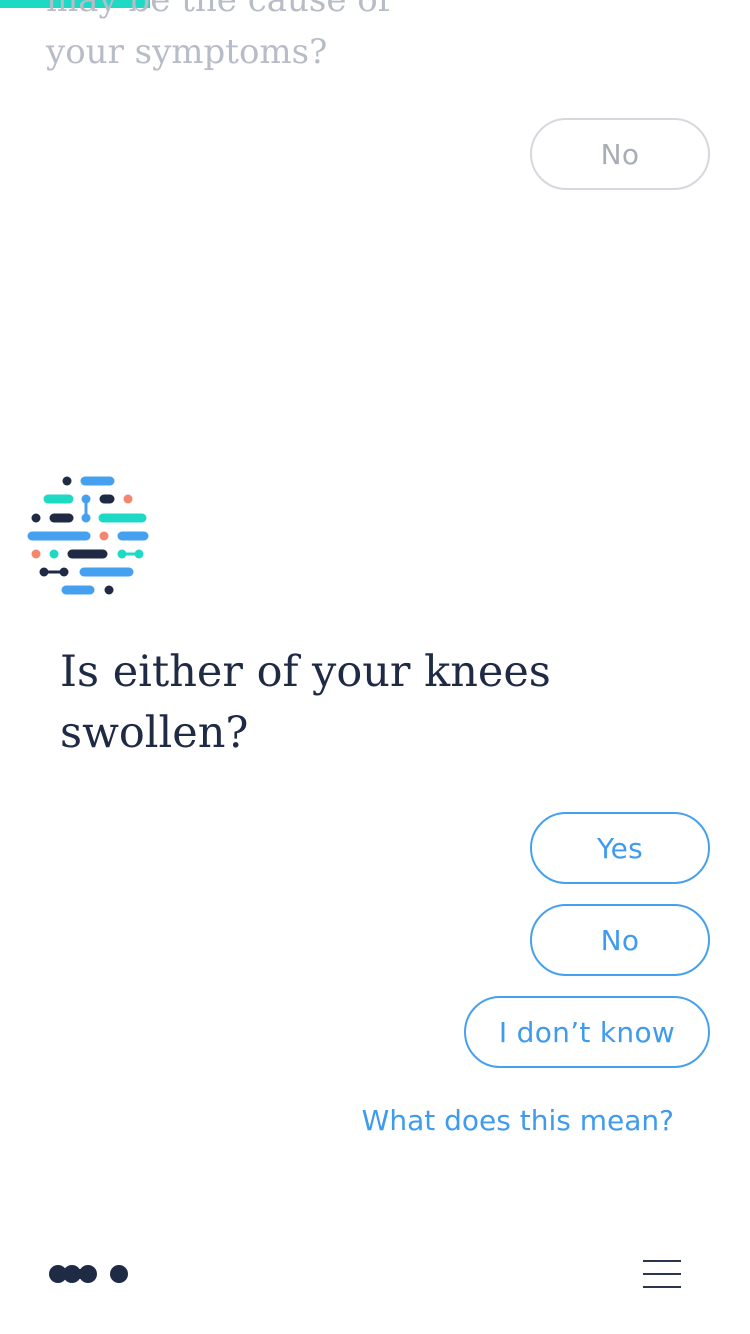  Describe the element at coordinates (620, 848) in the screenshot. I see `answer-yes-button: Yes` at that location.